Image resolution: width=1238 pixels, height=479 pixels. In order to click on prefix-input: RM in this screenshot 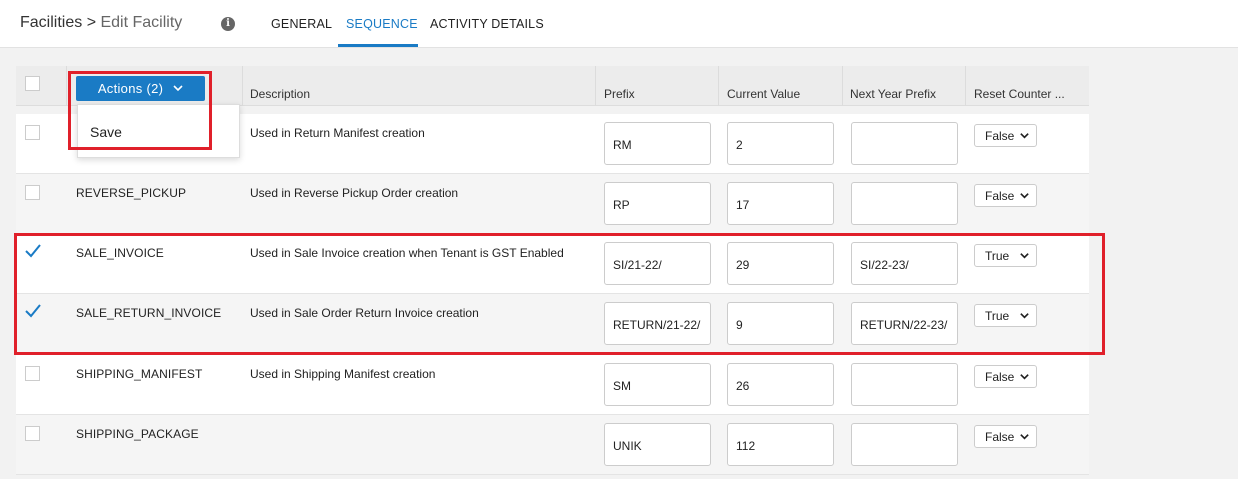, I will do `click(657, 143)`.